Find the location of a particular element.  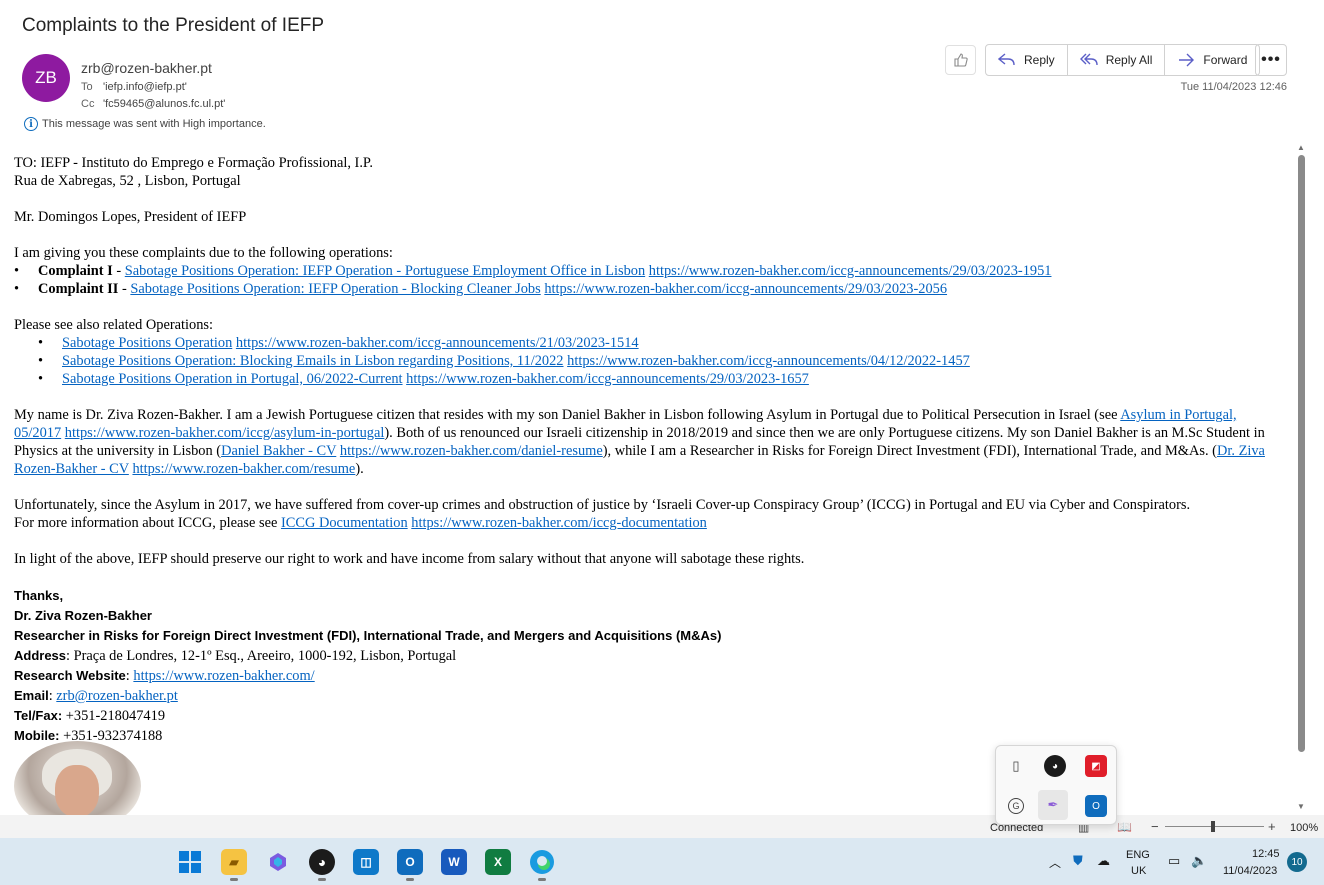

sender-address: zrb@rozen-bakher.pt is located at coordinates (146, 68).